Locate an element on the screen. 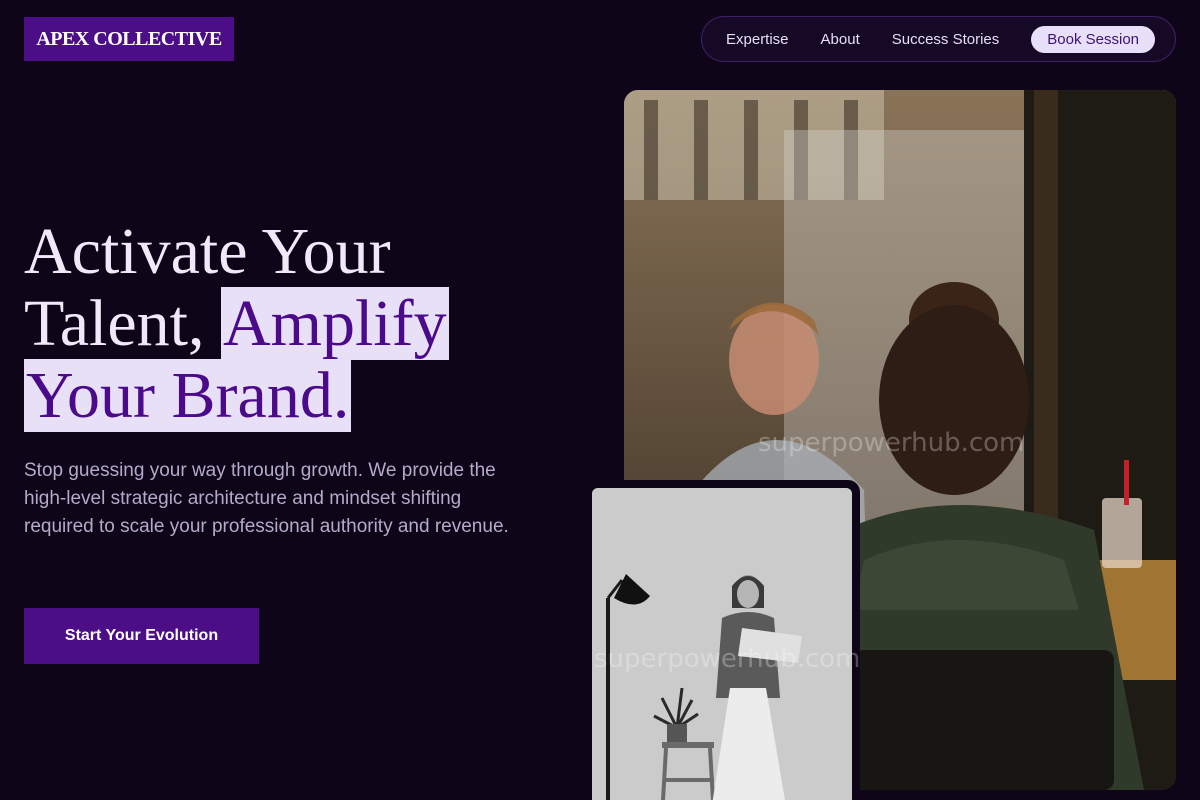 The image size is (1200, 800). nav-link-success-stories: Success Stories is located at coordinates (946, 39).